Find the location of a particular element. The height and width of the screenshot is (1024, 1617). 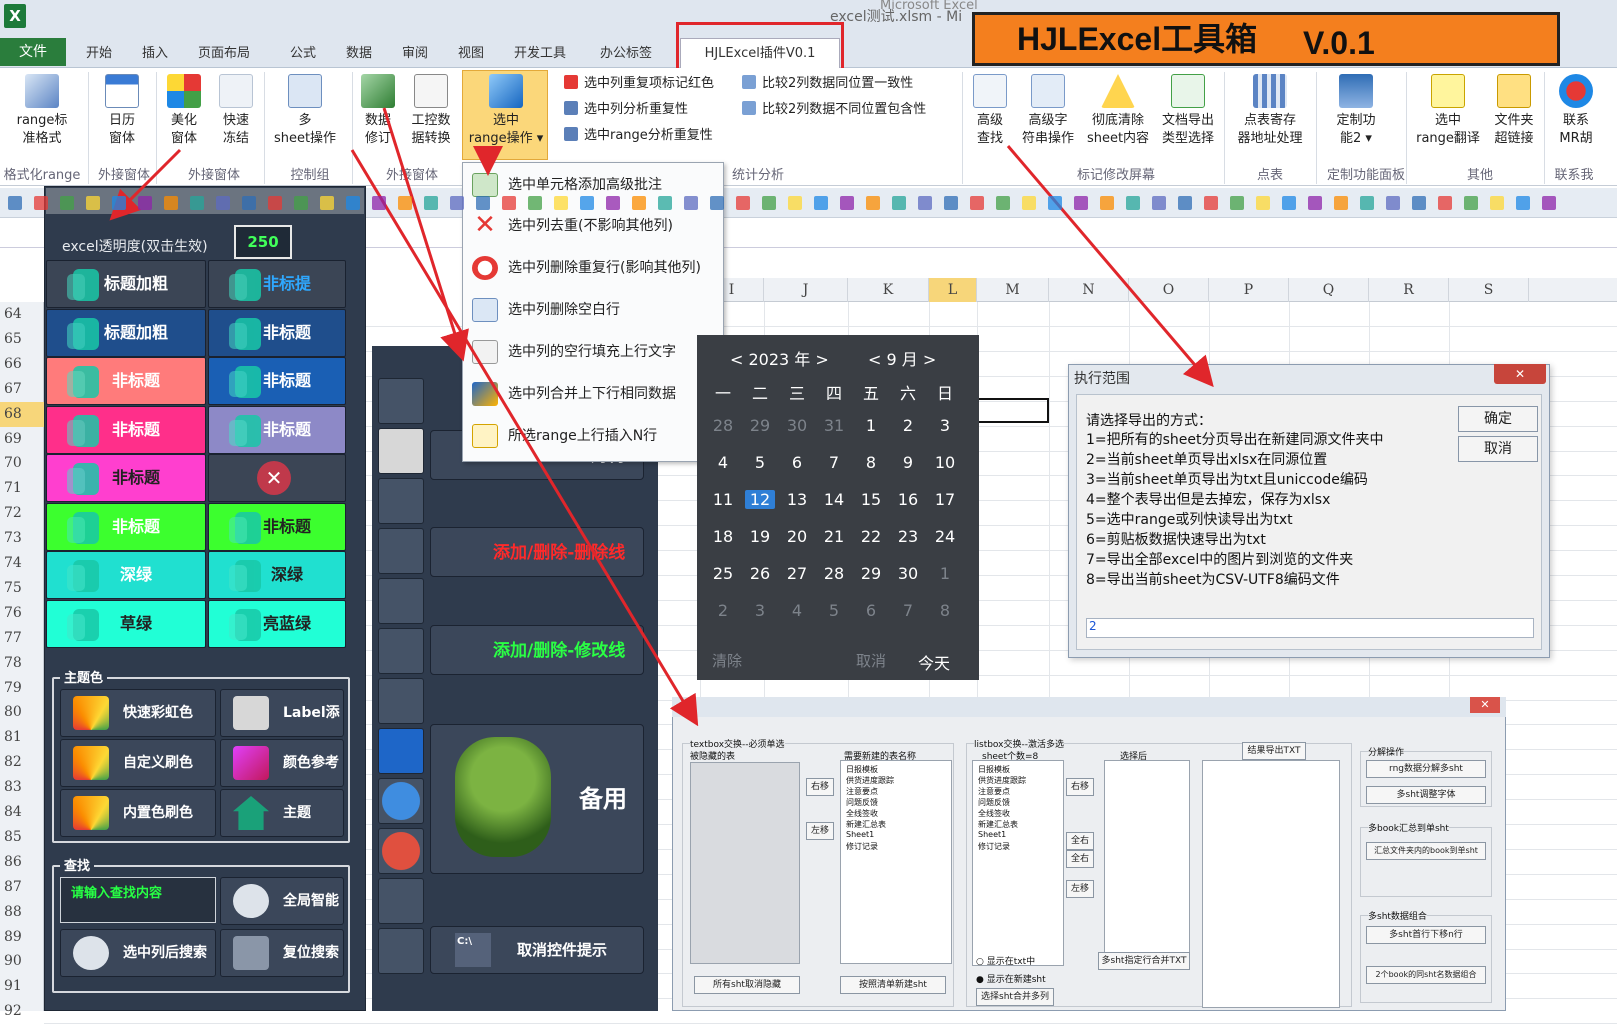

modify-line-button: 添加/删除-修改线 is located at coordinates (537, 650).